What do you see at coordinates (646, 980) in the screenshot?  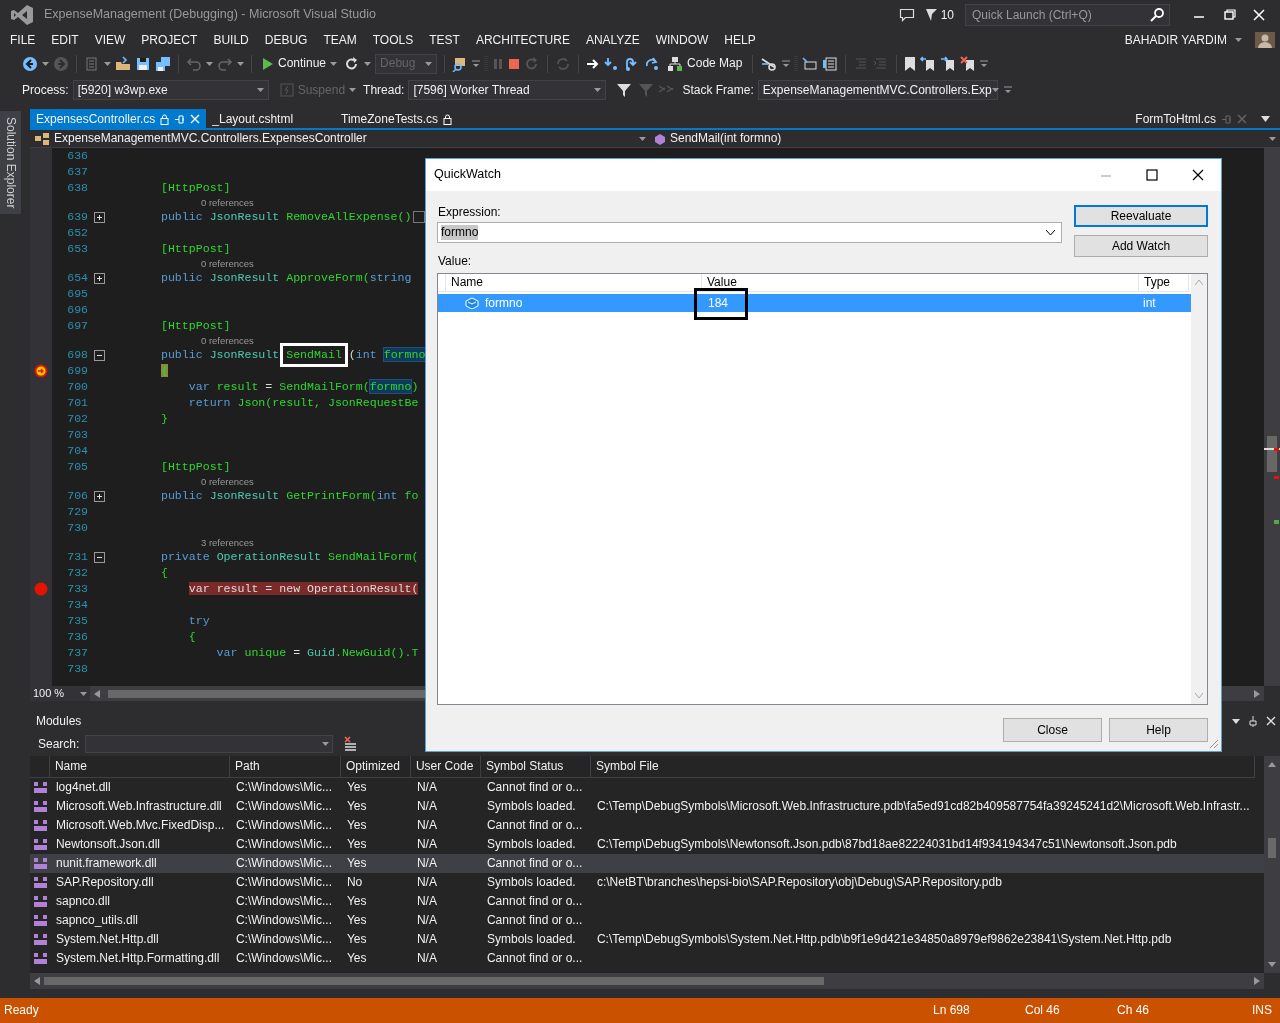 I see `horizontal-scrollbar` at bounding box center [646, 980].